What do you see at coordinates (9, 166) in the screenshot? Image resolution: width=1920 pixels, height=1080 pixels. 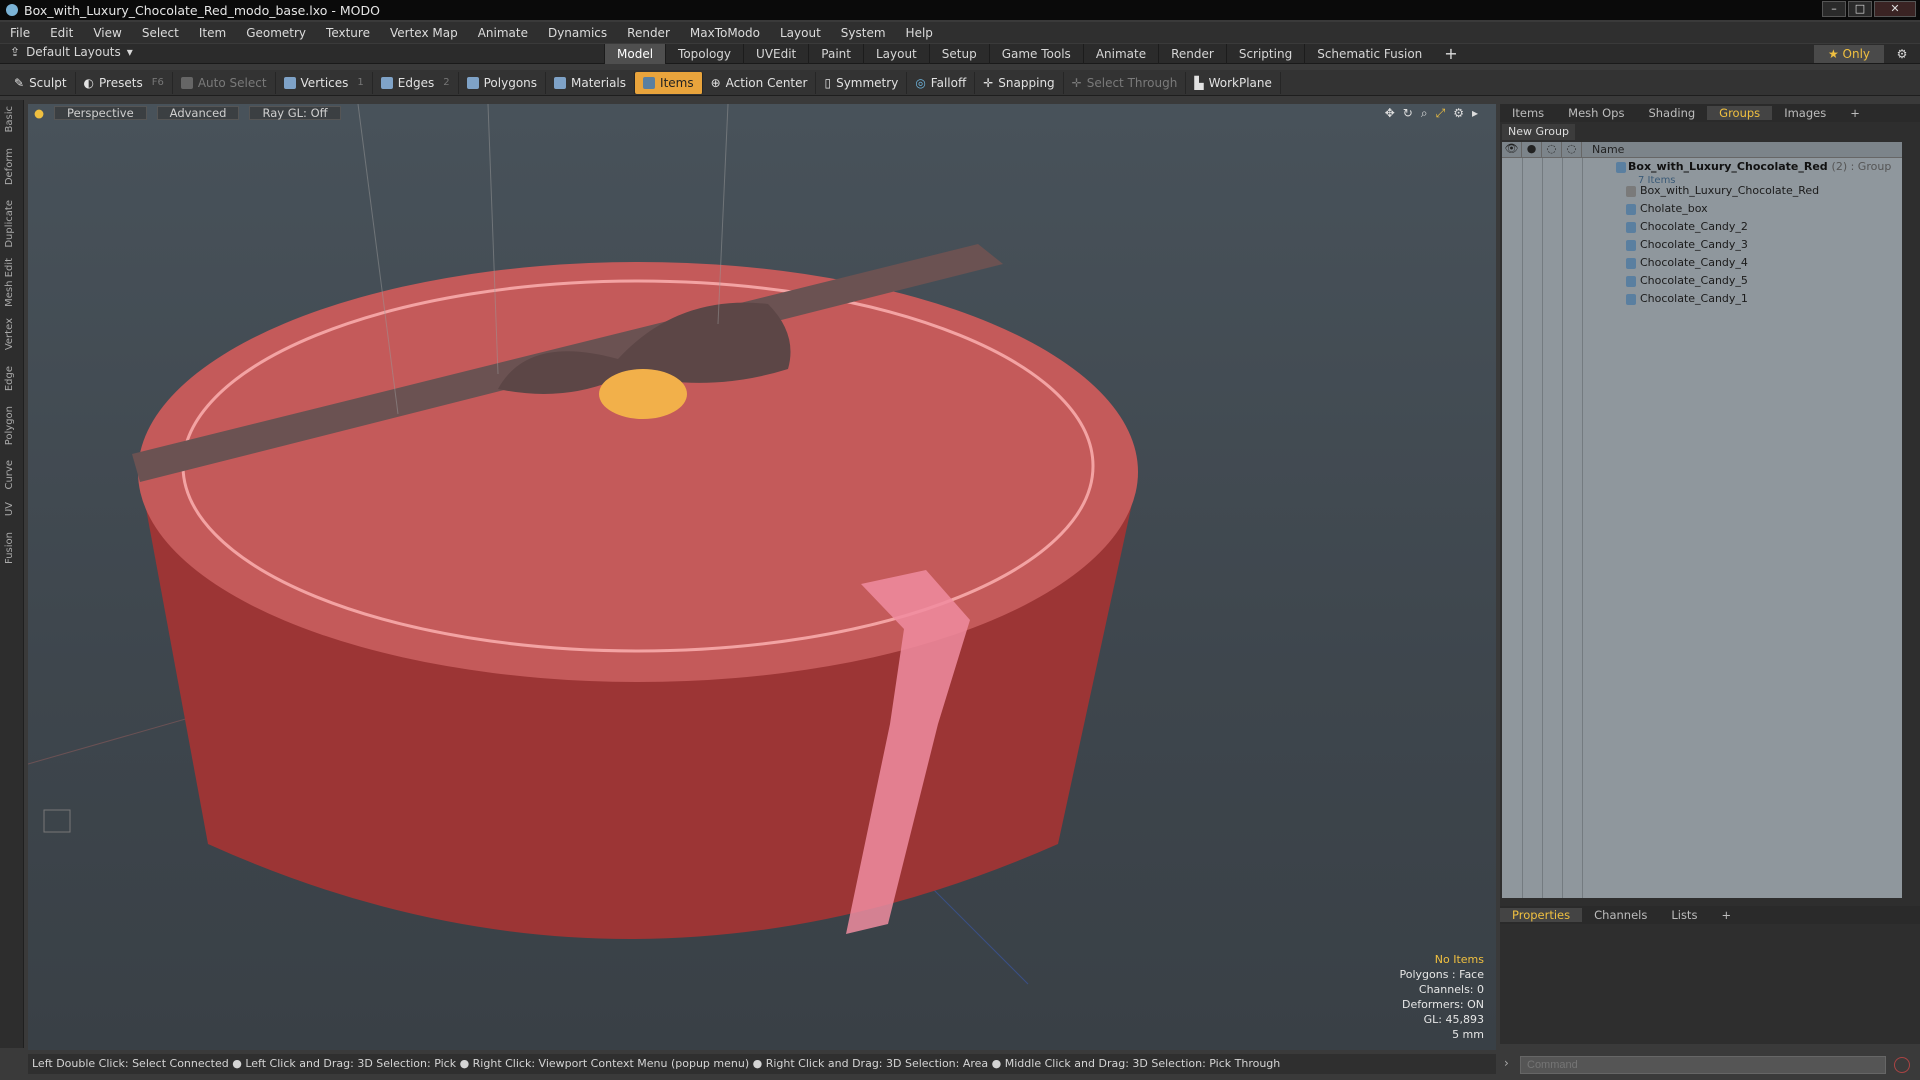 I see `vtab-deform: Deform` at bounding box center [9, 166].